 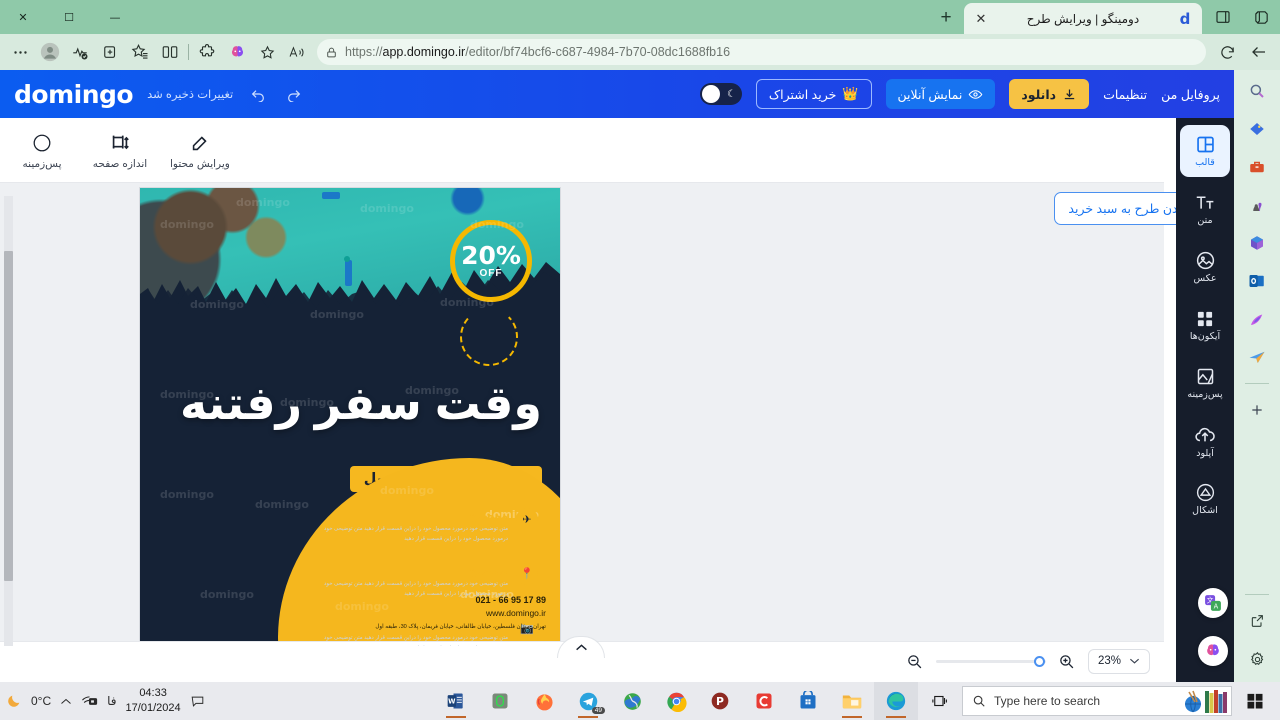 I want to click on download-button: دانلود, so click(x=1049, y=94).